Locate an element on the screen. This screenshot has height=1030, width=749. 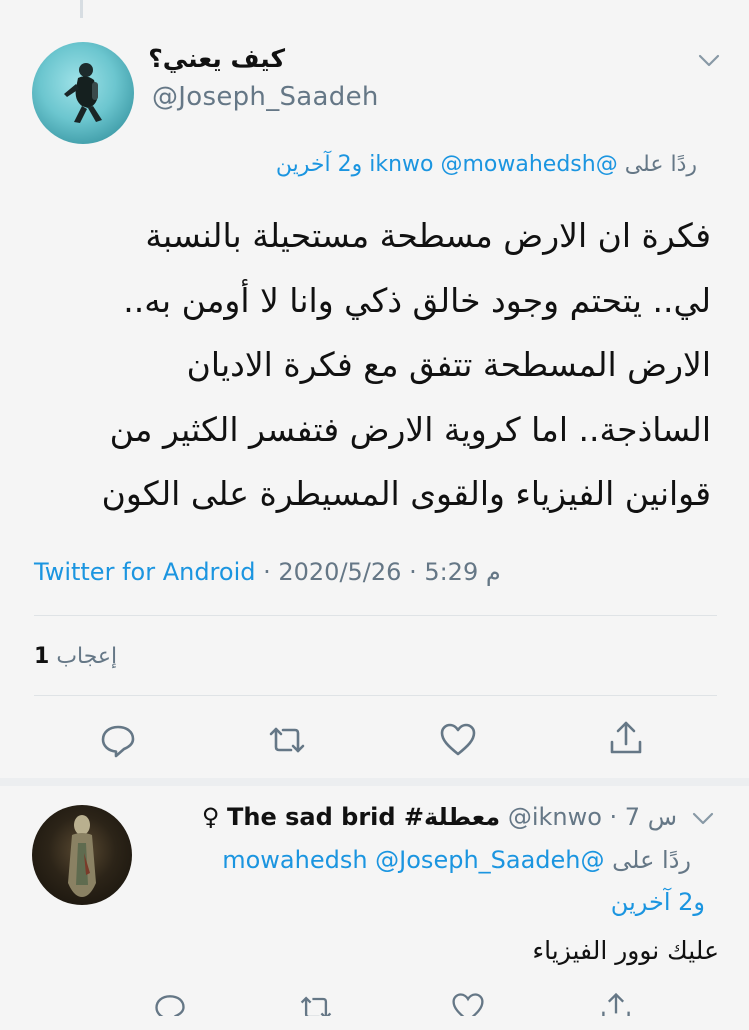
viewport-cutoff is located at coordinates (374, 1023).